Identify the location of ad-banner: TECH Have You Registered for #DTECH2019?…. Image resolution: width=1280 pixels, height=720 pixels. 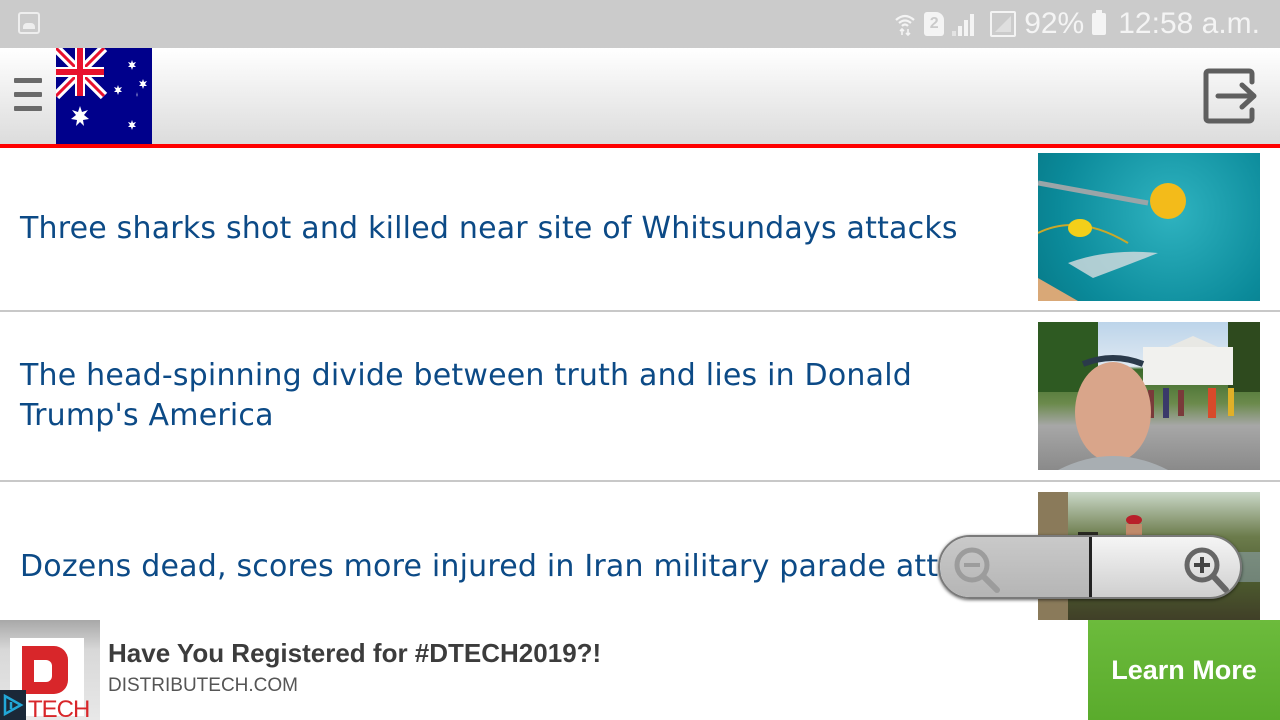
(640, 670).